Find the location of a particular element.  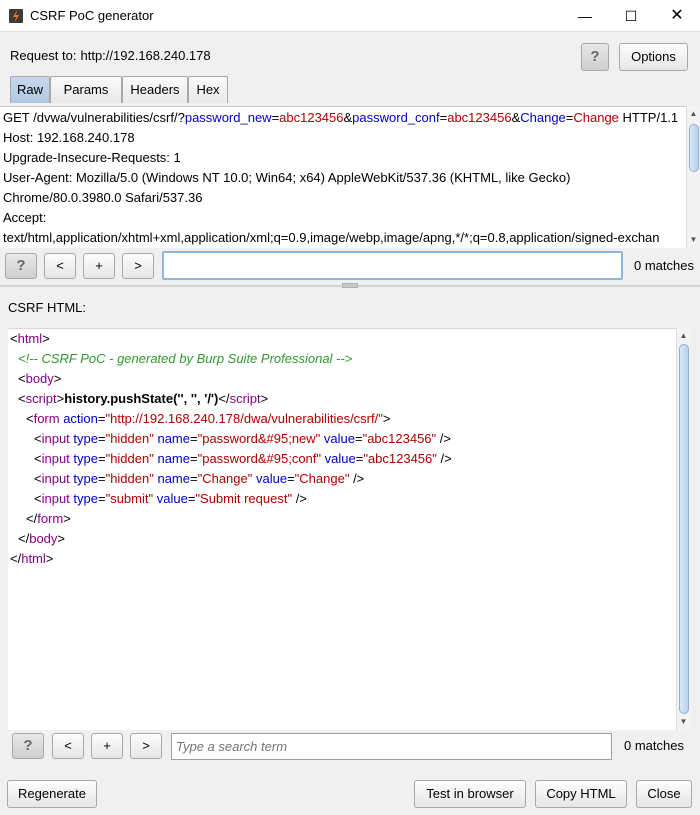

tab-headers: Headers is located at coordinates (155, 89).